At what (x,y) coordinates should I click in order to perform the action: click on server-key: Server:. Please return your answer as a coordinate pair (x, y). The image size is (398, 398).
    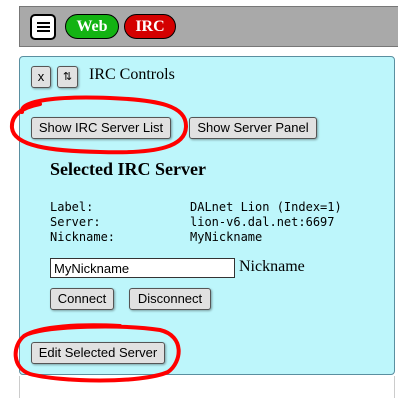
    Looking at the image, I should click on (75, 222).